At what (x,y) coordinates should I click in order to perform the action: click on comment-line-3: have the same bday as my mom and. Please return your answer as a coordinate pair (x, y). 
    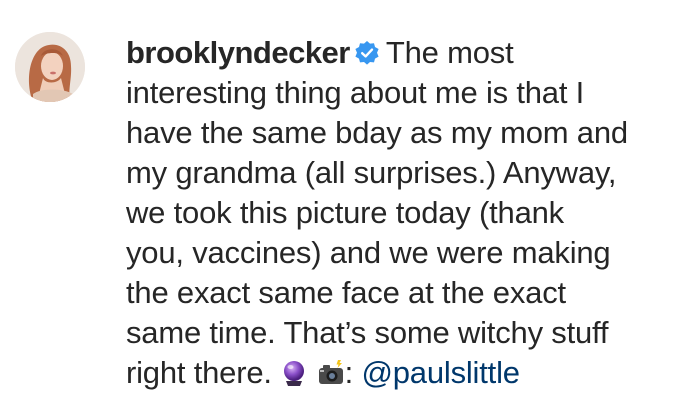
    Looking at the image, I should click on (377, 132).